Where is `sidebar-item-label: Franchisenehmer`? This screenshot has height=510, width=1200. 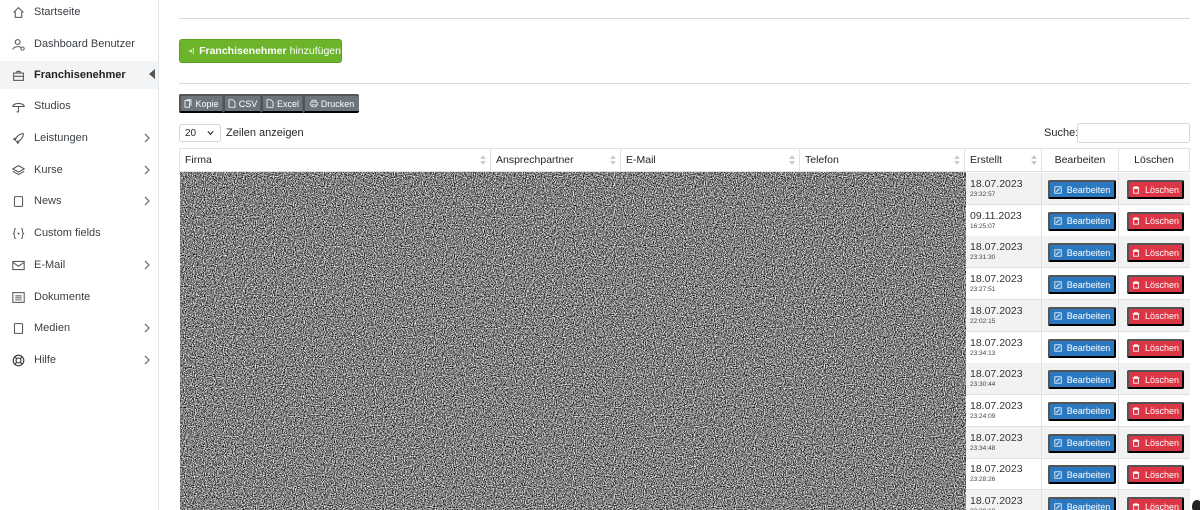 sidebar-item-label: Franchisenehmer is located at coordinates (80, 75).